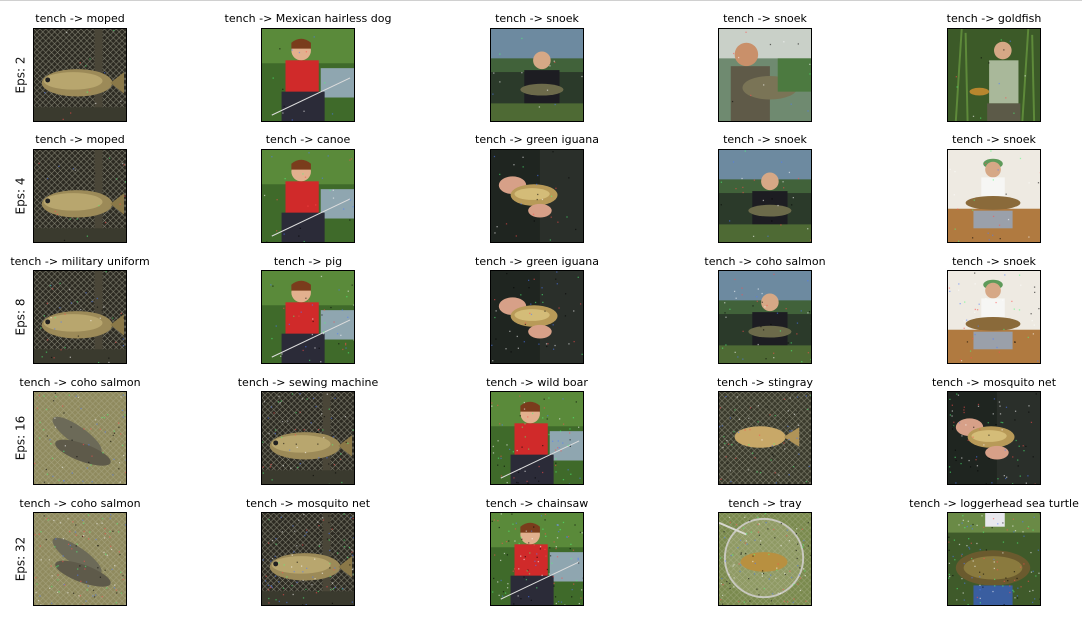 The width and height of the screenshot is (1082, 631). What do you see at coordinates (994, 18) in the screenshot?
I see `cell-title: tench -> goldfish` at bounding box center [994, 18].